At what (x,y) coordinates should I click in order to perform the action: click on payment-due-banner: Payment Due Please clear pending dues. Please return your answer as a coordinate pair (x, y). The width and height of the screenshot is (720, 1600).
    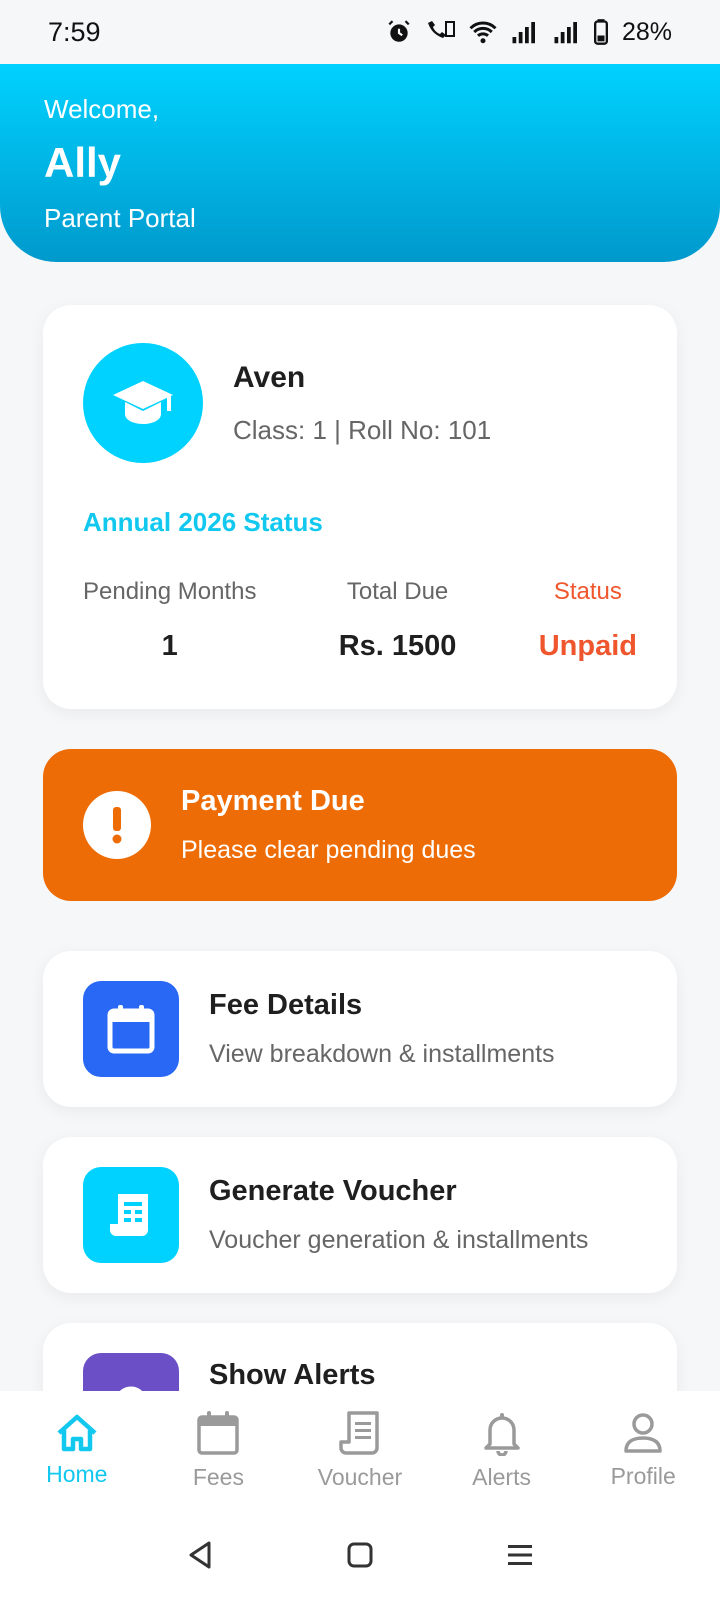
    Looking at the image, I should click on (360, 825).